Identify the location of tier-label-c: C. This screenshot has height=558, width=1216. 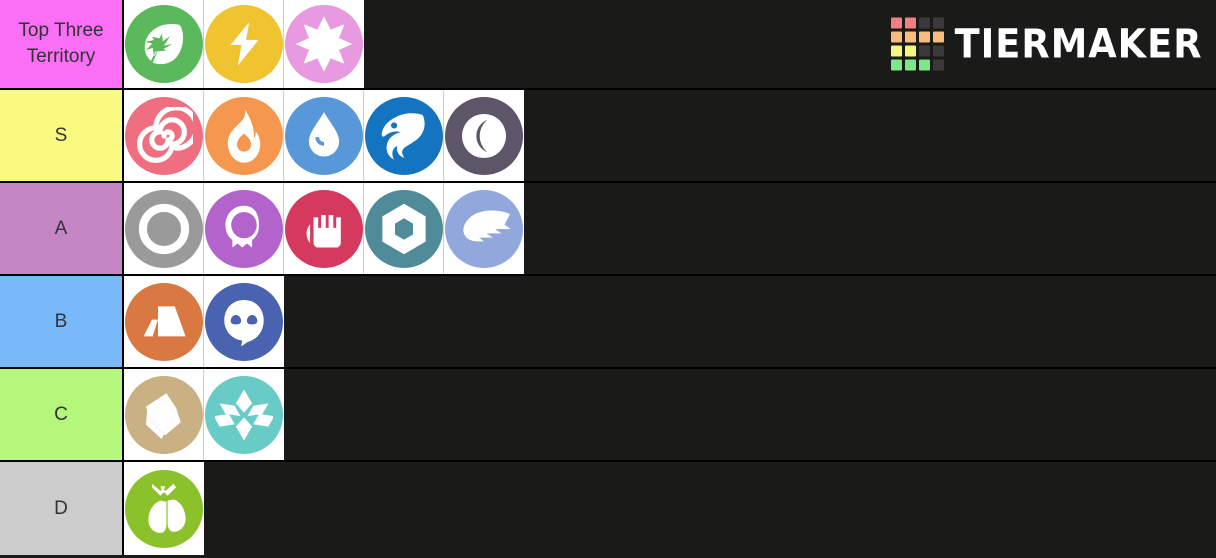
(62, 414).